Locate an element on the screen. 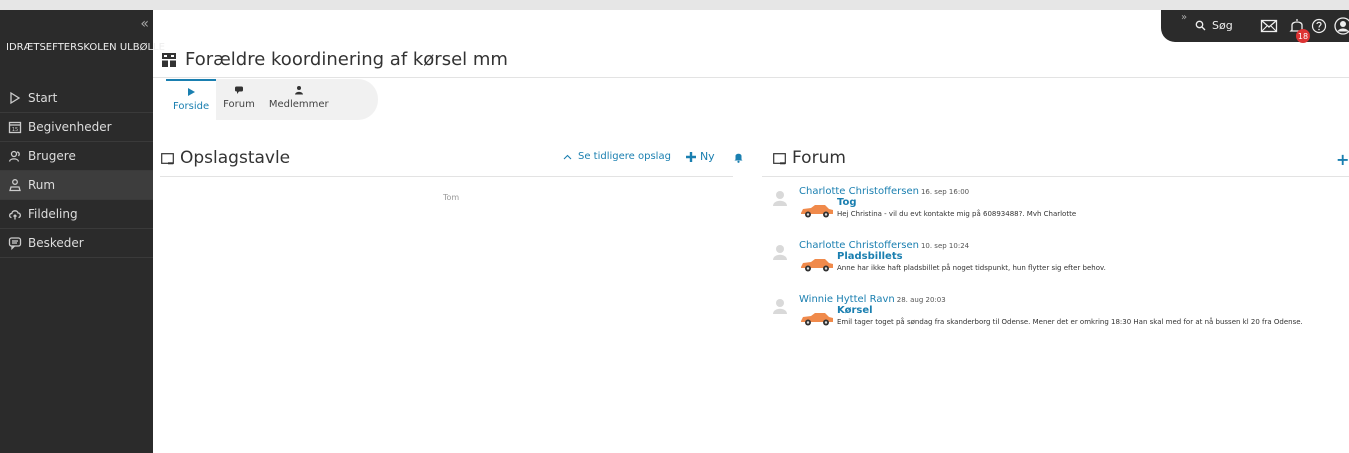  new-post-button: Ny is located at coordinates (700, 156).